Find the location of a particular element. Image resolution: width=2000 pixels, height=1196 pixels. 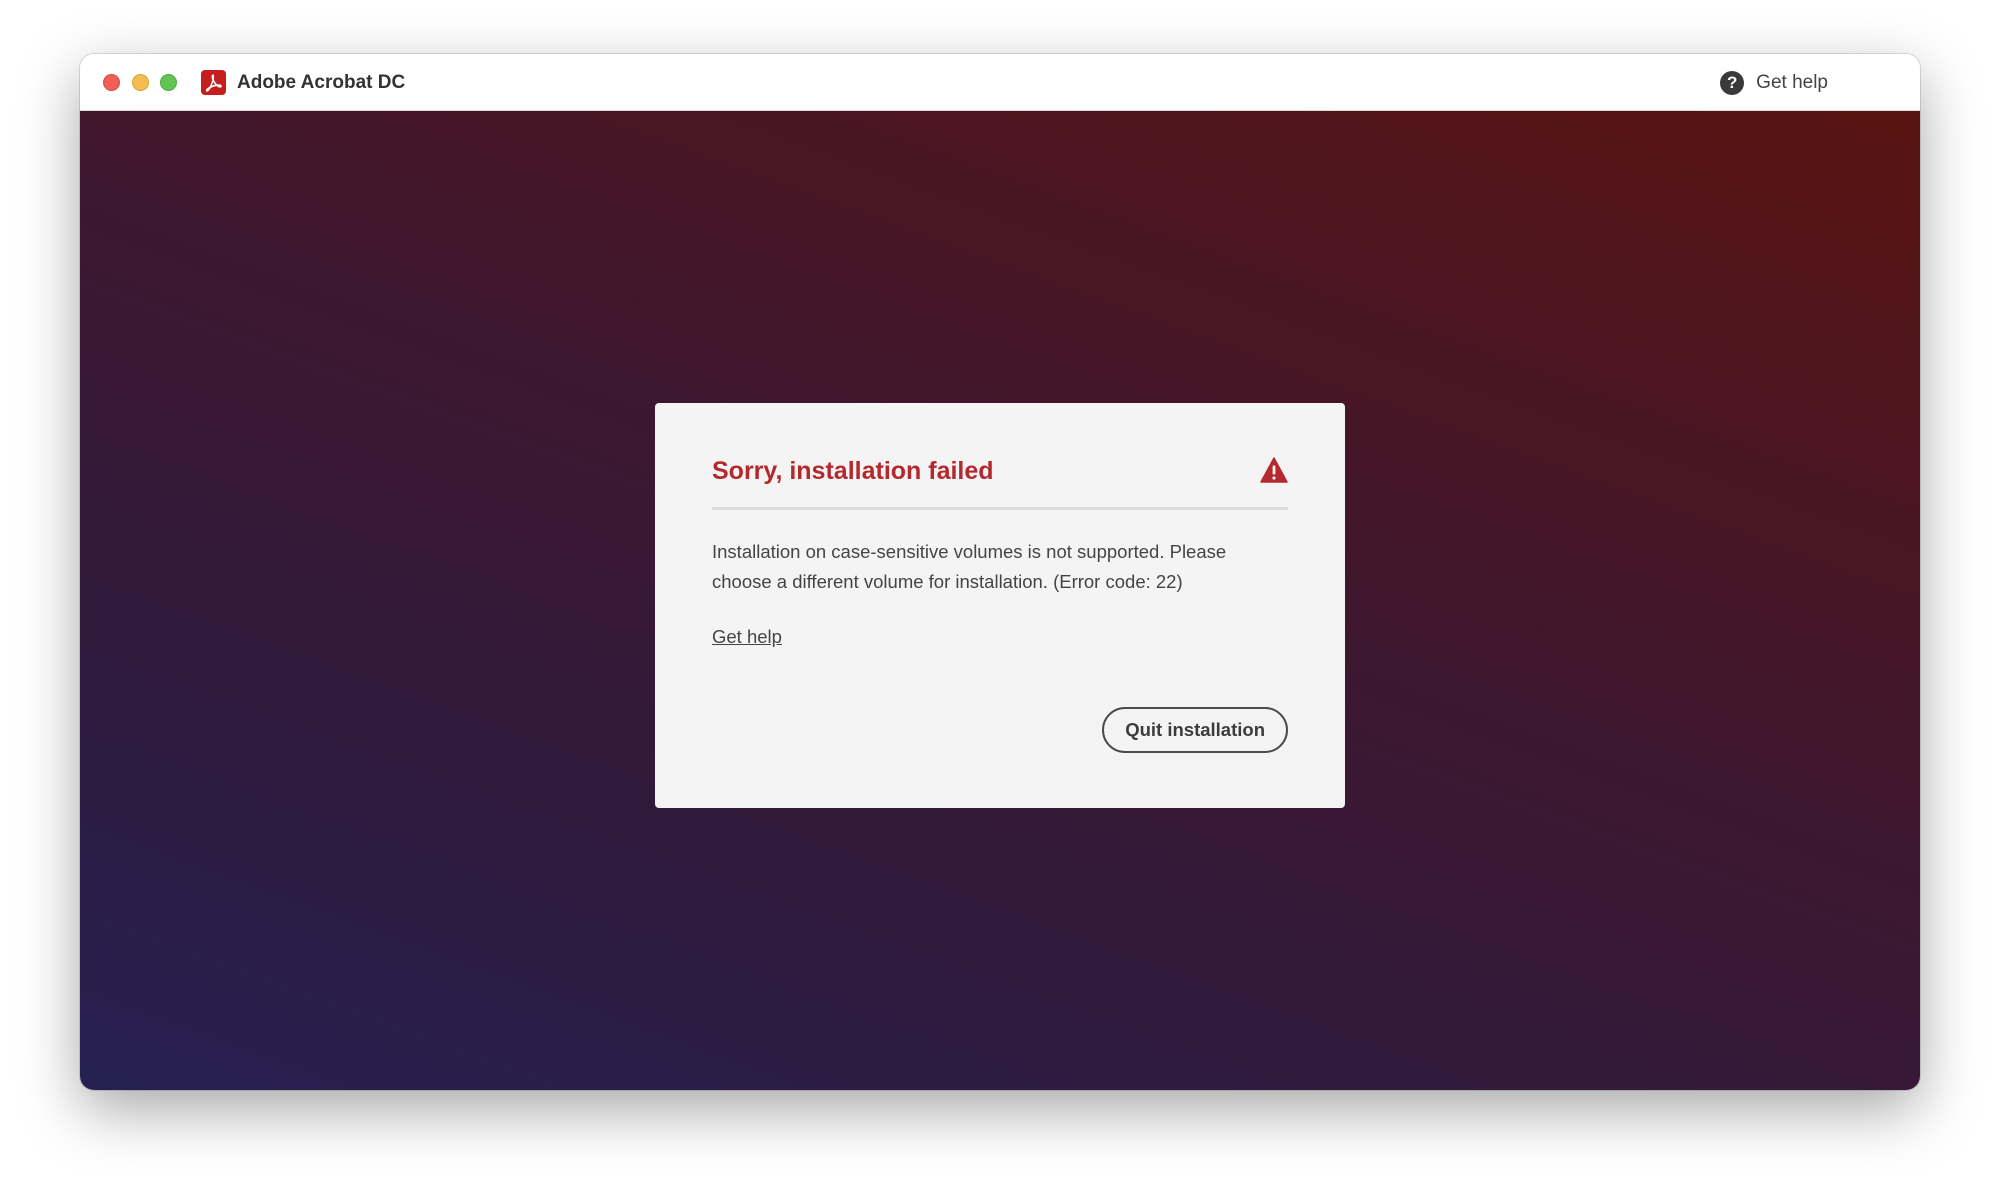

warning-triangle-icon is located at coordinates (1274, 470).